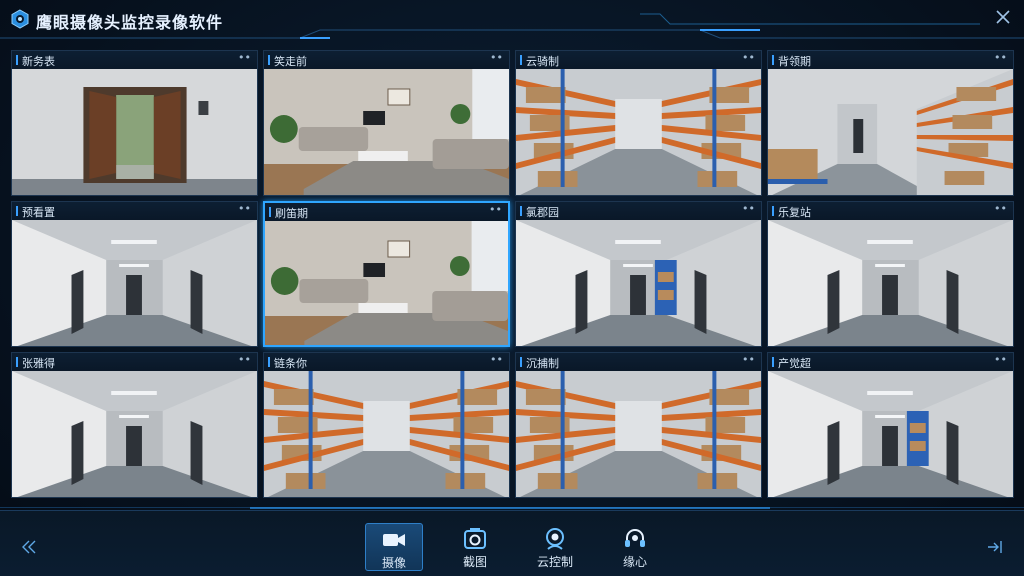 The height and width of the screenshot is (576, 1024). Describe the element at coordinates (134, 60) in the screenshot. I see `camera-tile-header: 新务表 ••` at that location.